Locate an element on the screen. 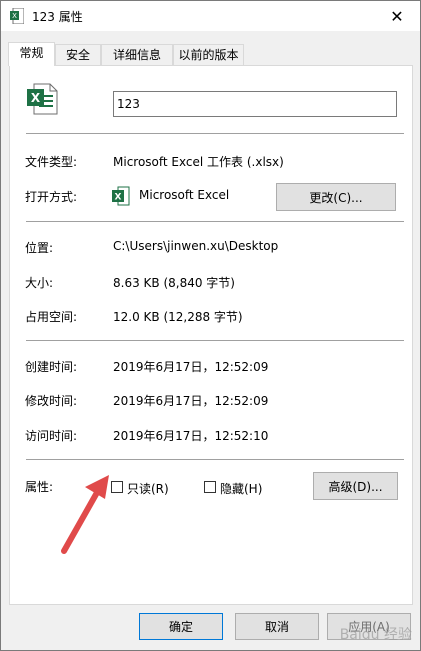 This screenshot has height=651, width=421. modified-label: 修改时间: is located at coordinates (51, 401).